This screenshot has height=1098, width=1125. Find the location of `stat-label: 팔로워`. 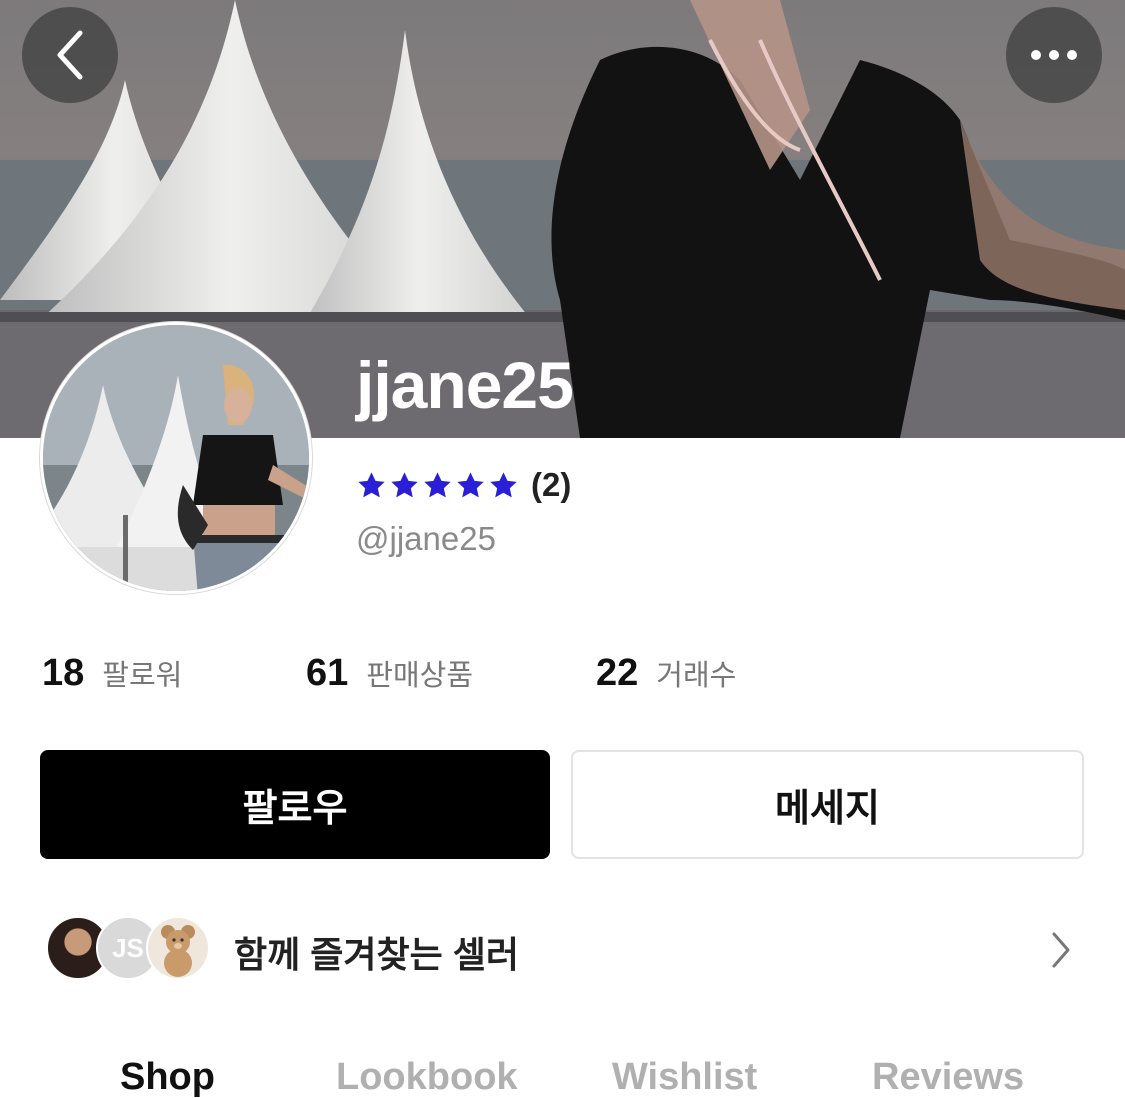

stat-label: 팔로워 is located at coordinates (142, 676).